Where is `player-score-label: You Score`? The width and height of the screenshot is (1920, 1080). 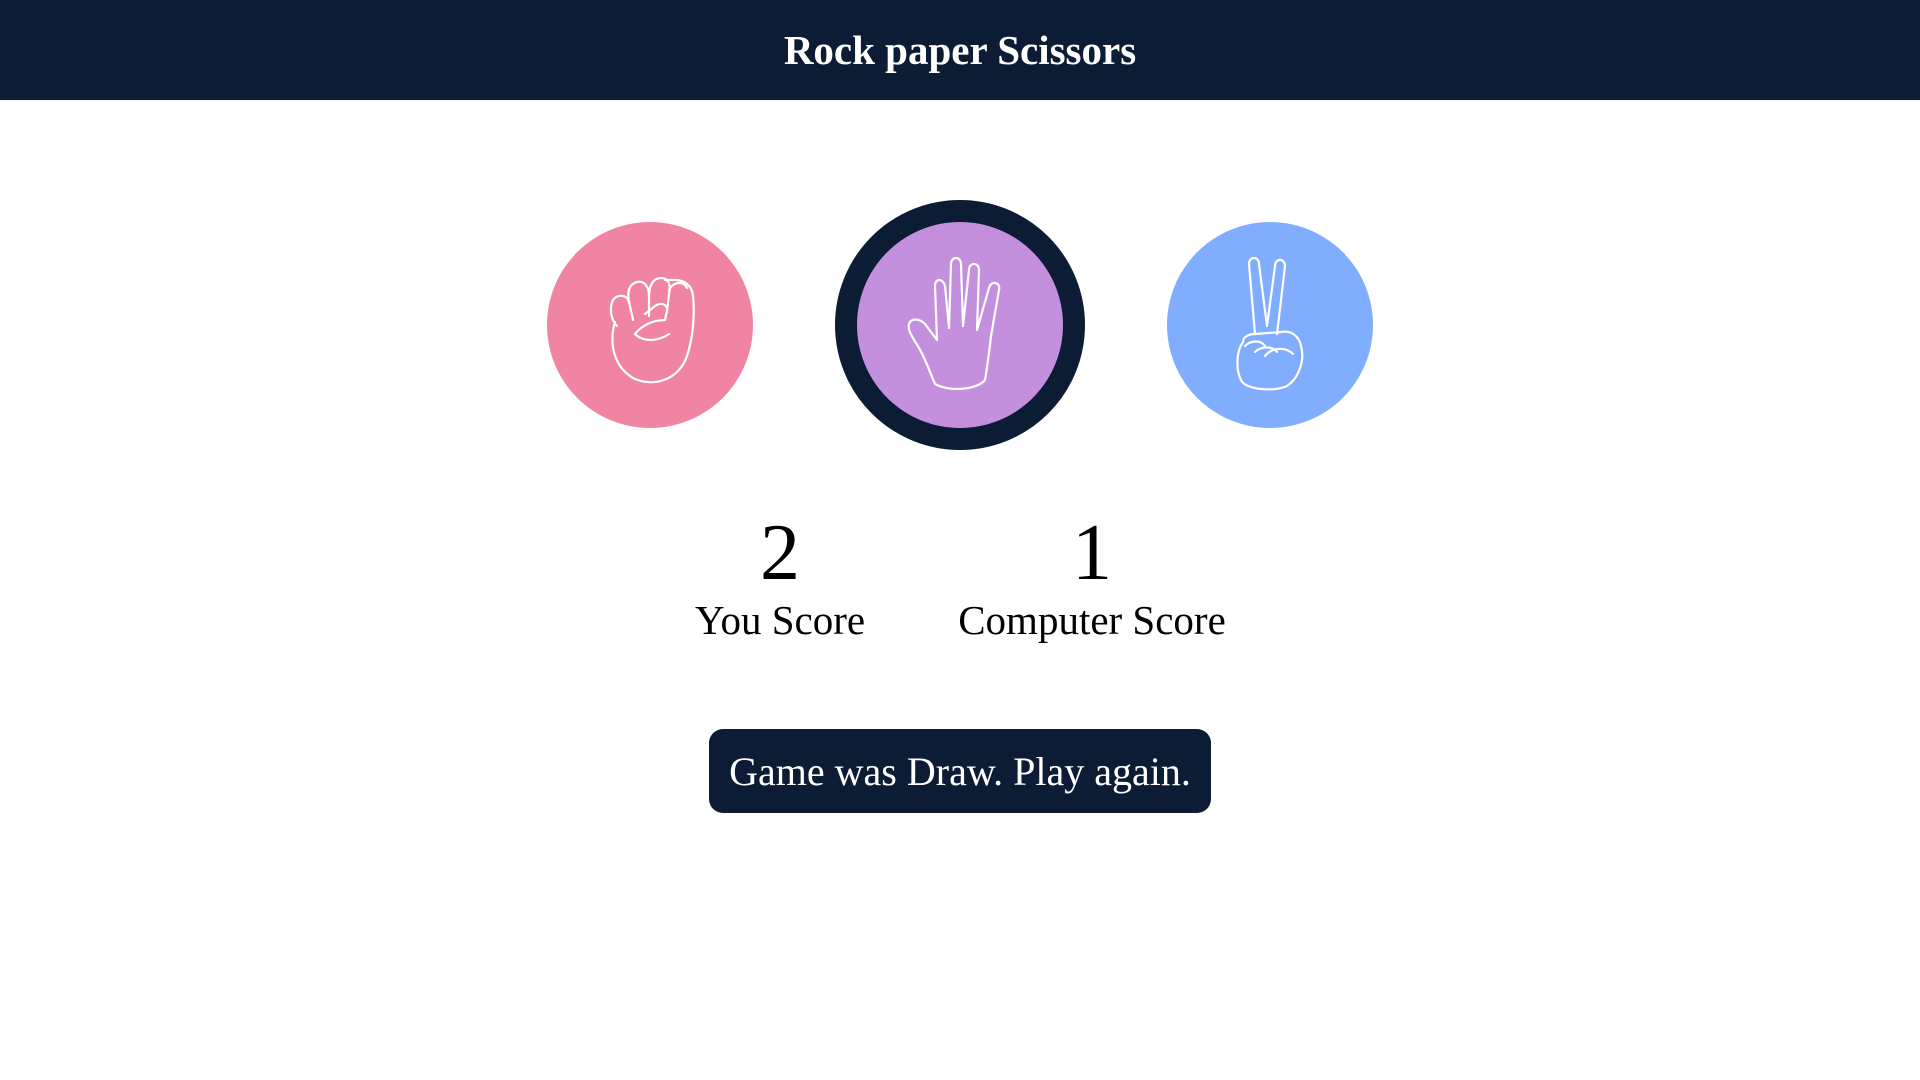
player-score-label: You Score is located at coordinates (780, 620).